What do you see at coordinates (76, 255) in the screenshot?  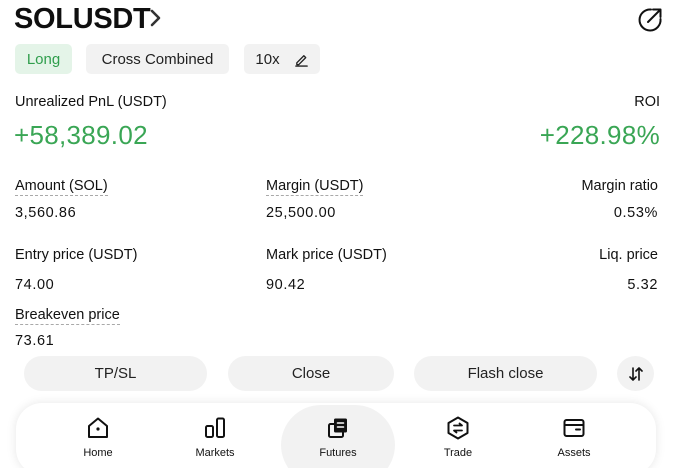 I see `entry-price-label: Entry price (USDT)` at bounding box center [76, 255].